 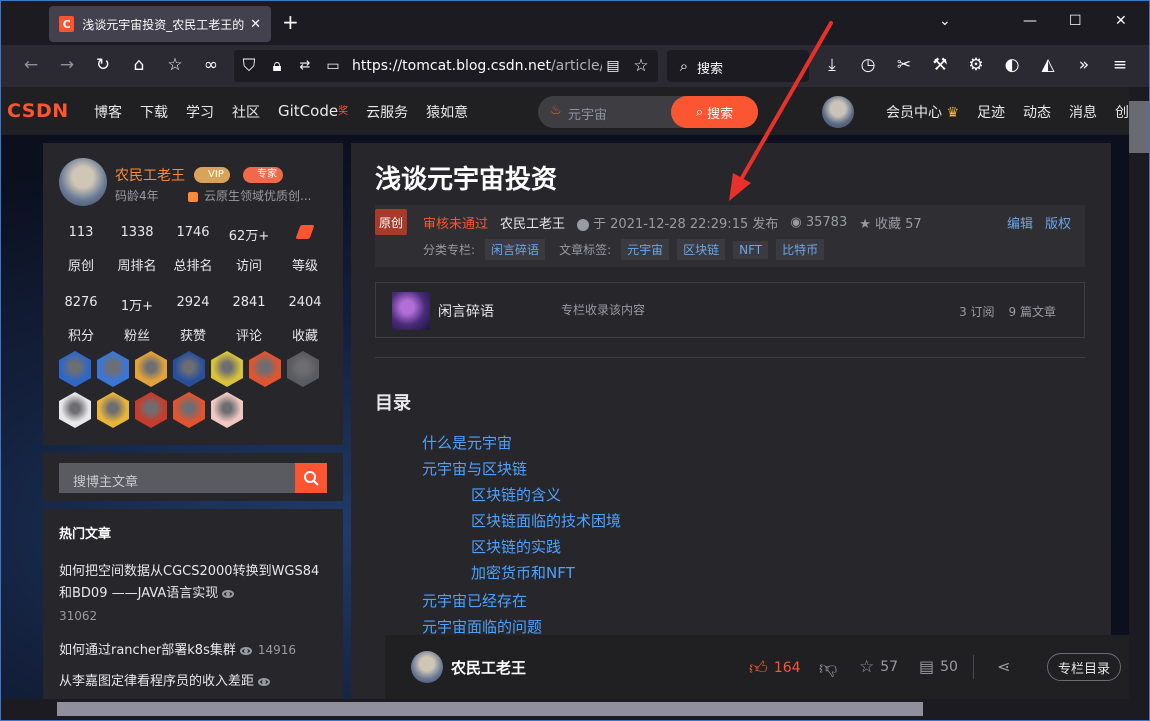 What do you see at coordinates (1139, 393) in the screenshot?
I see `vertical-scrollbar` at bounding box center [1139, 393].